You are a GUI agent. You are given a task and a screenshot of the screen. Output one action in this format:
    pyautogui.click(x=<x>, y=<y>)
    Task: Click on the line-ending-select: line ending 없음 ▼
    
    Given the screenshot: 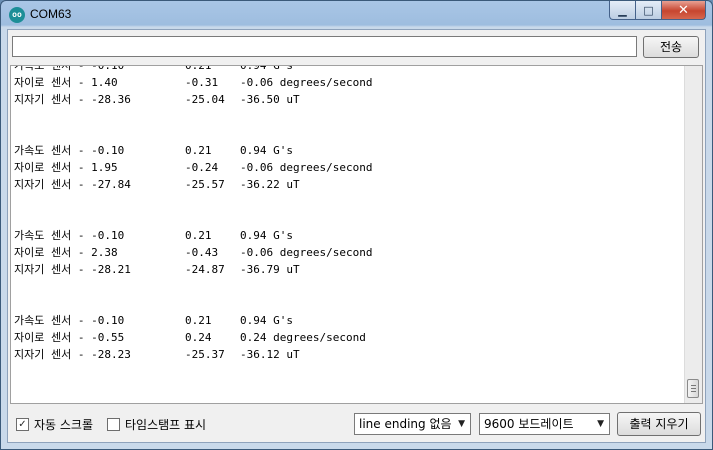 What is the action you would take?
    pyautogui.click(x=412, y=424)
    